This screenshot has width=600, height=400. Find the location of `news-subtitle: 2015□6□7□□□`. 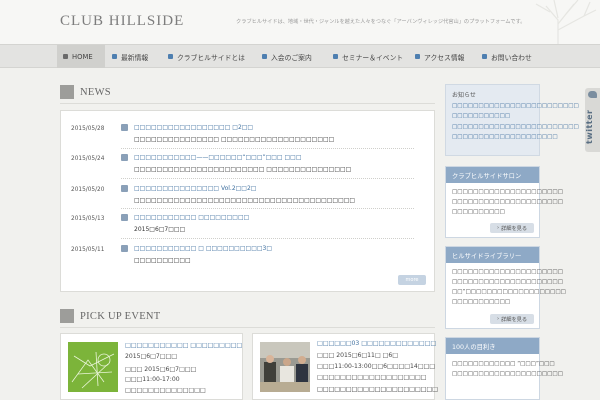

news-subtitle: 2015□6□7□□□ is located at coordinates (160, 229).